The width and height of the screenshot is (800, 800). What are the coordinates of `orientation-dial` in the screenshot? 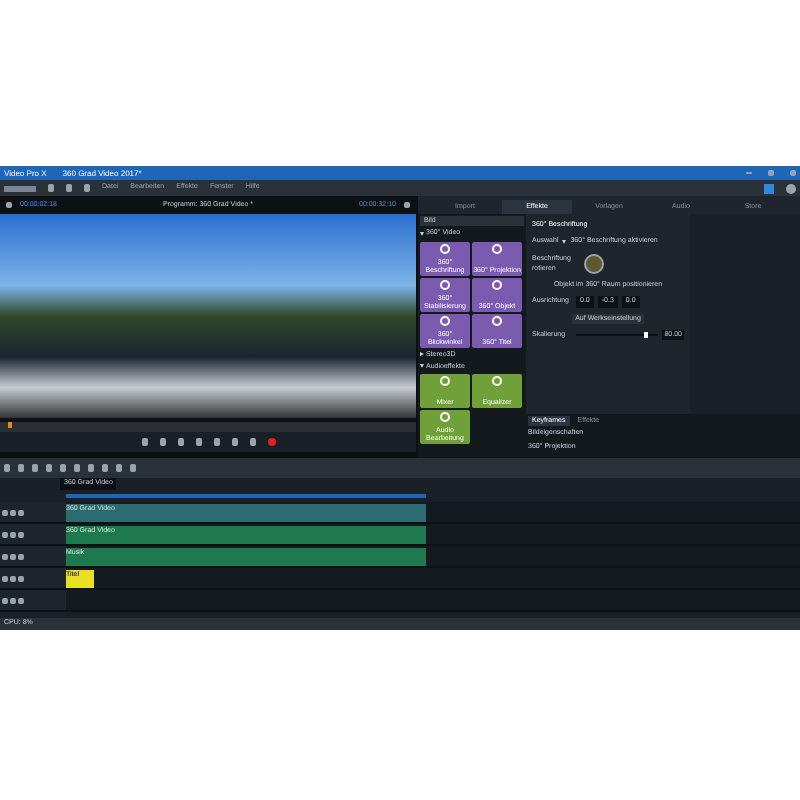 It's located at (594, 263).